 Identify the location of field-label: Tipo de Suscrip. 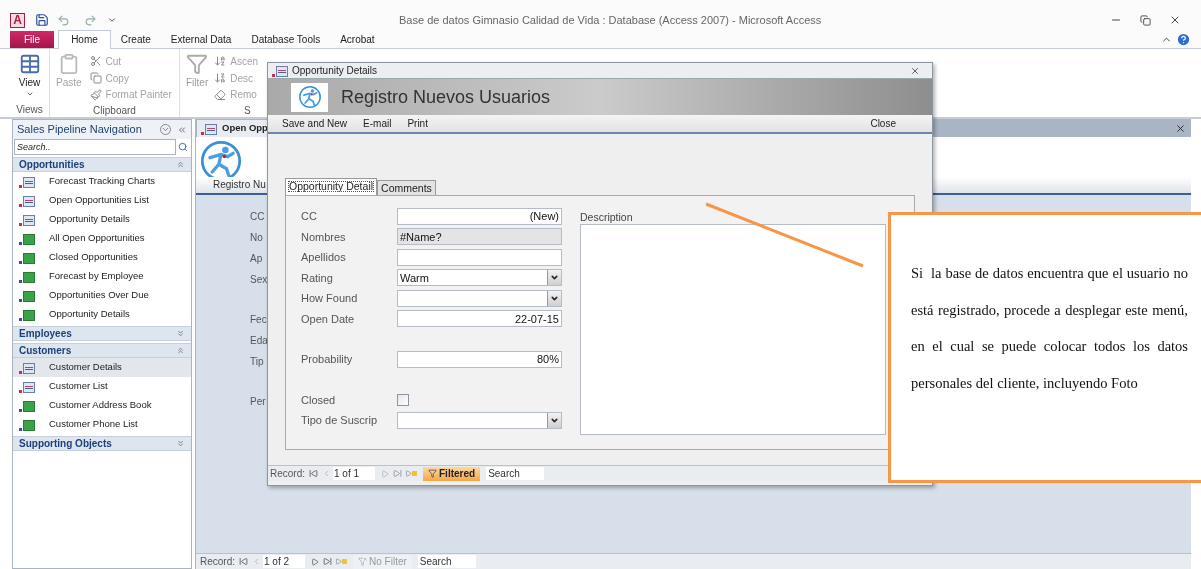
(340, 420).